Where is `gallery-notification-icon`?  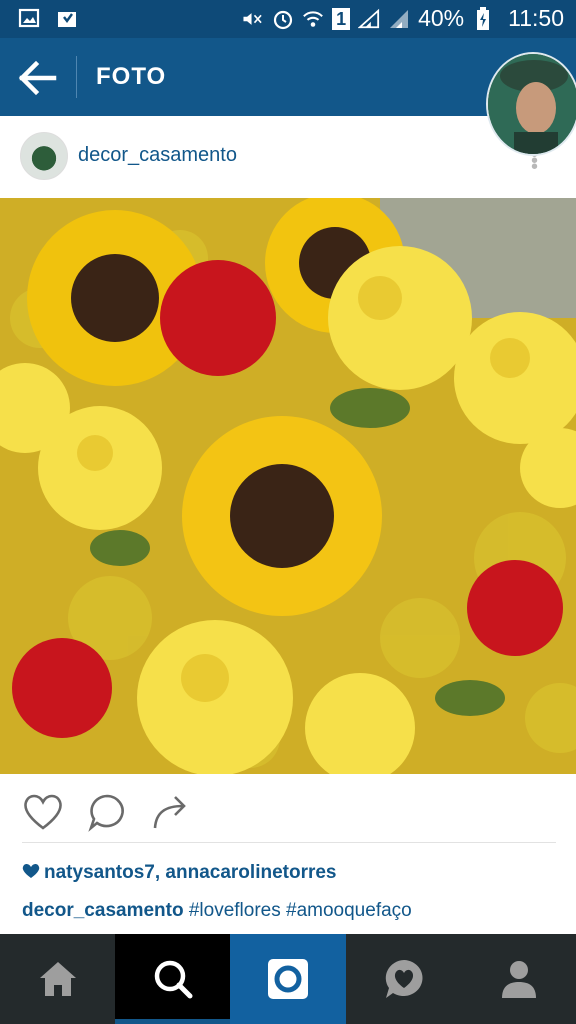
gallery-notification-icon is located at coordinates (29, 18).